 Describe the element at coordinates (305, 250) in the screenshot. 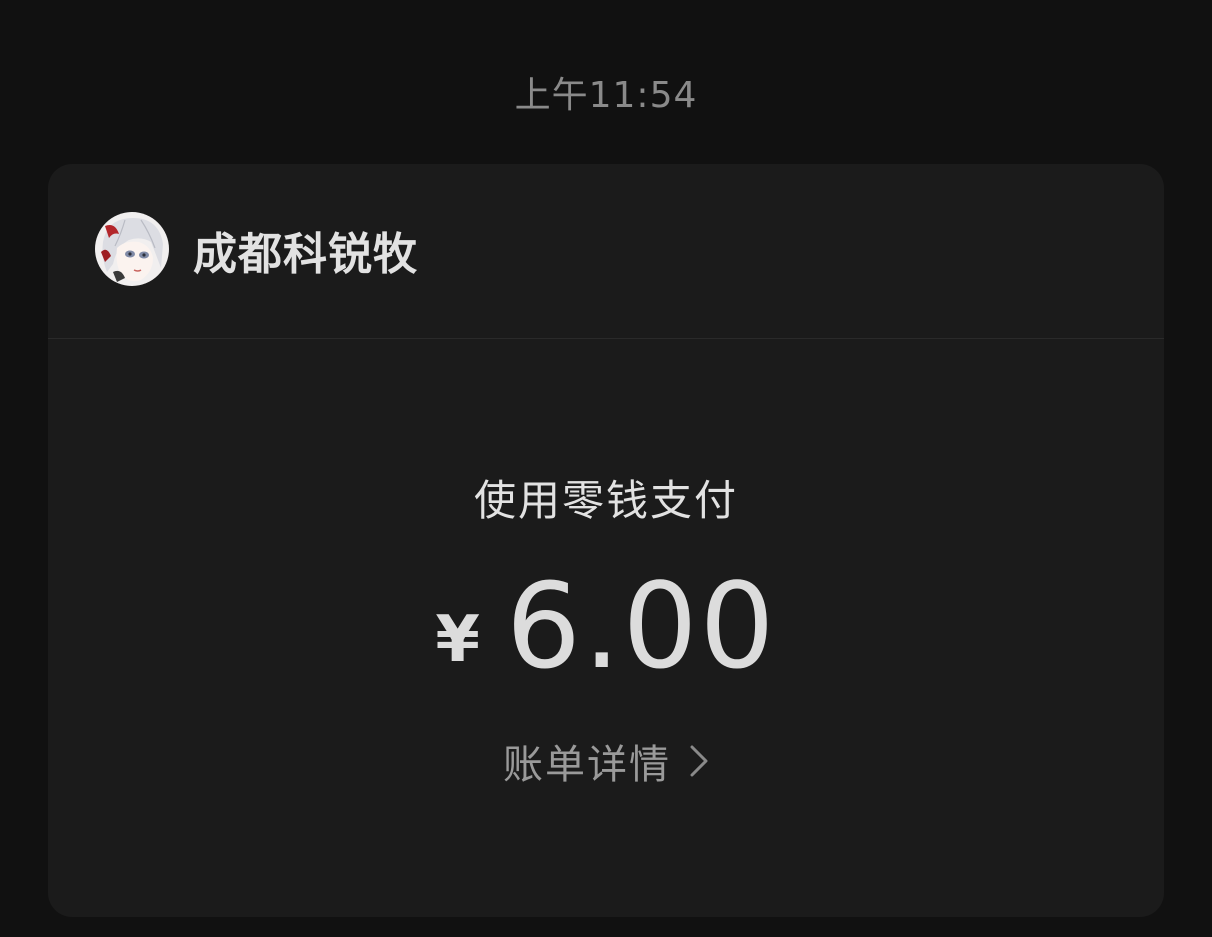

I see `merchant-name: 成都科锐牧` at that location.